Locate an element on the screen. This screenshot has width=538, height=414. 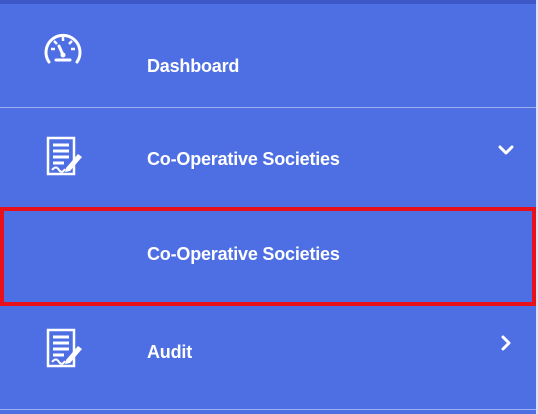
chevron-down-icon is located at coordinates (506, 150).